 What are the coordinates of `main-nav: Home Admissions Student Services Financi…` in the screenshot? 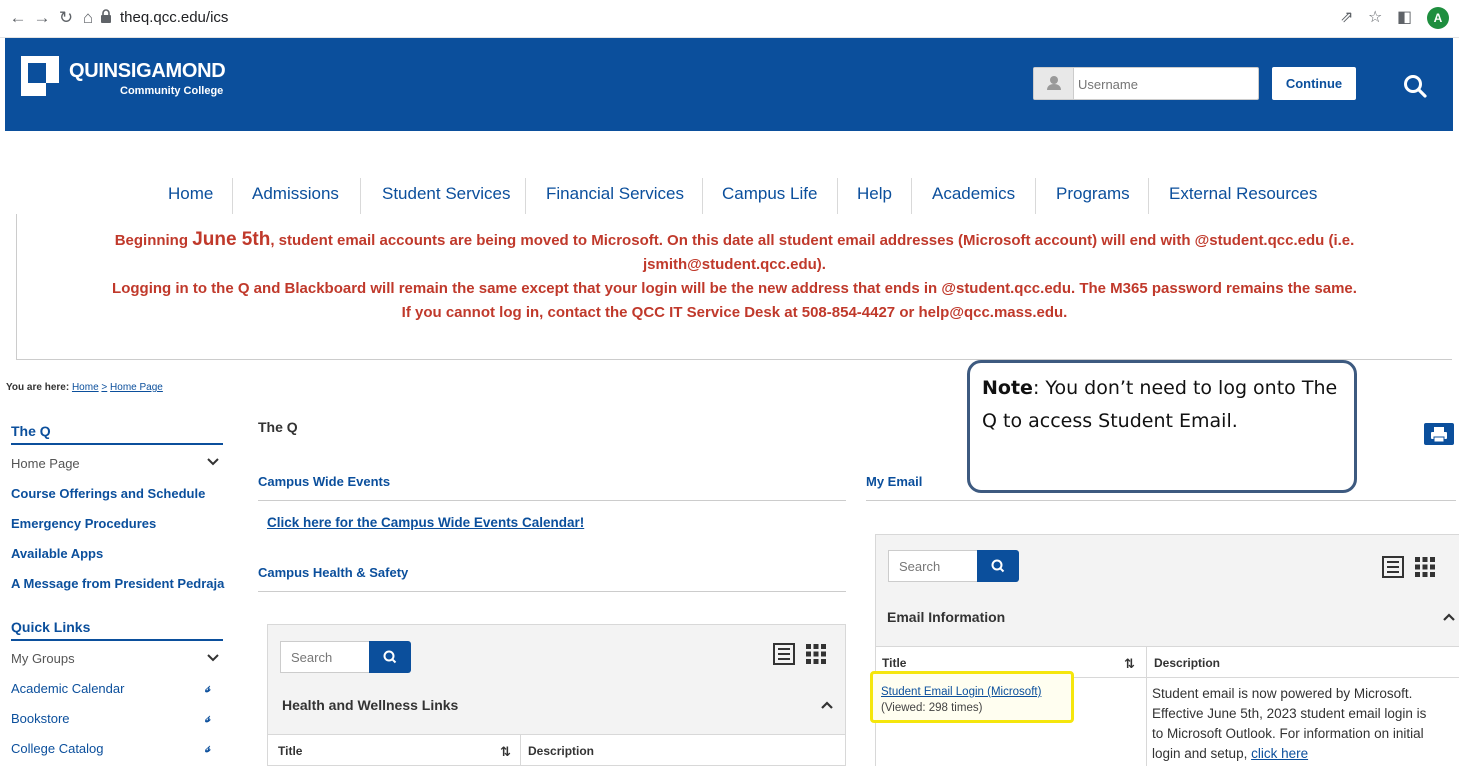 It's located at (729, 196).